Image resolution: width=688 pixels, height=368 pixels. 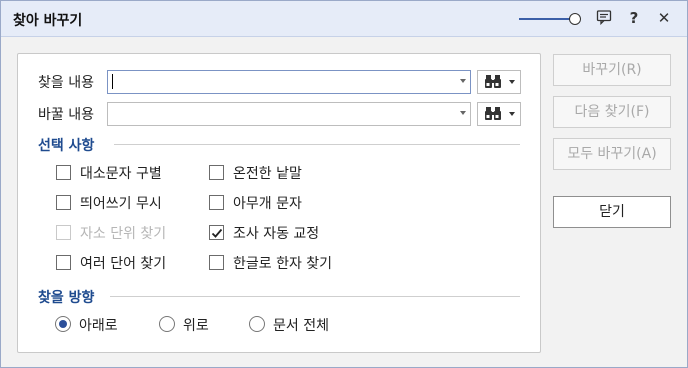 What do you see at coordinates (216, 202) in the screenshot?
I see `checkbox-wildcard` at bounding box center [216, 202].